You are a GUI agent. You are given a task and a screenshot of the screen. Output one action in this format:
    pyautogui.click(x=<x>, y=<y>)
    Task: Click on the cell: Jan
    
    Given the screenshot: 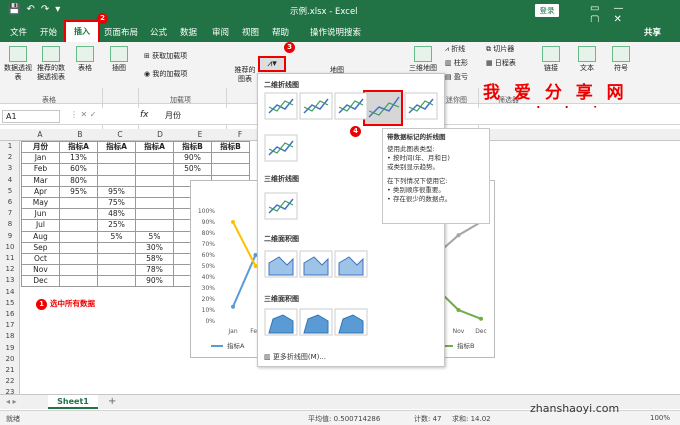 What is the action you would take?
    pyautogui.click(x=40, y=158)
    